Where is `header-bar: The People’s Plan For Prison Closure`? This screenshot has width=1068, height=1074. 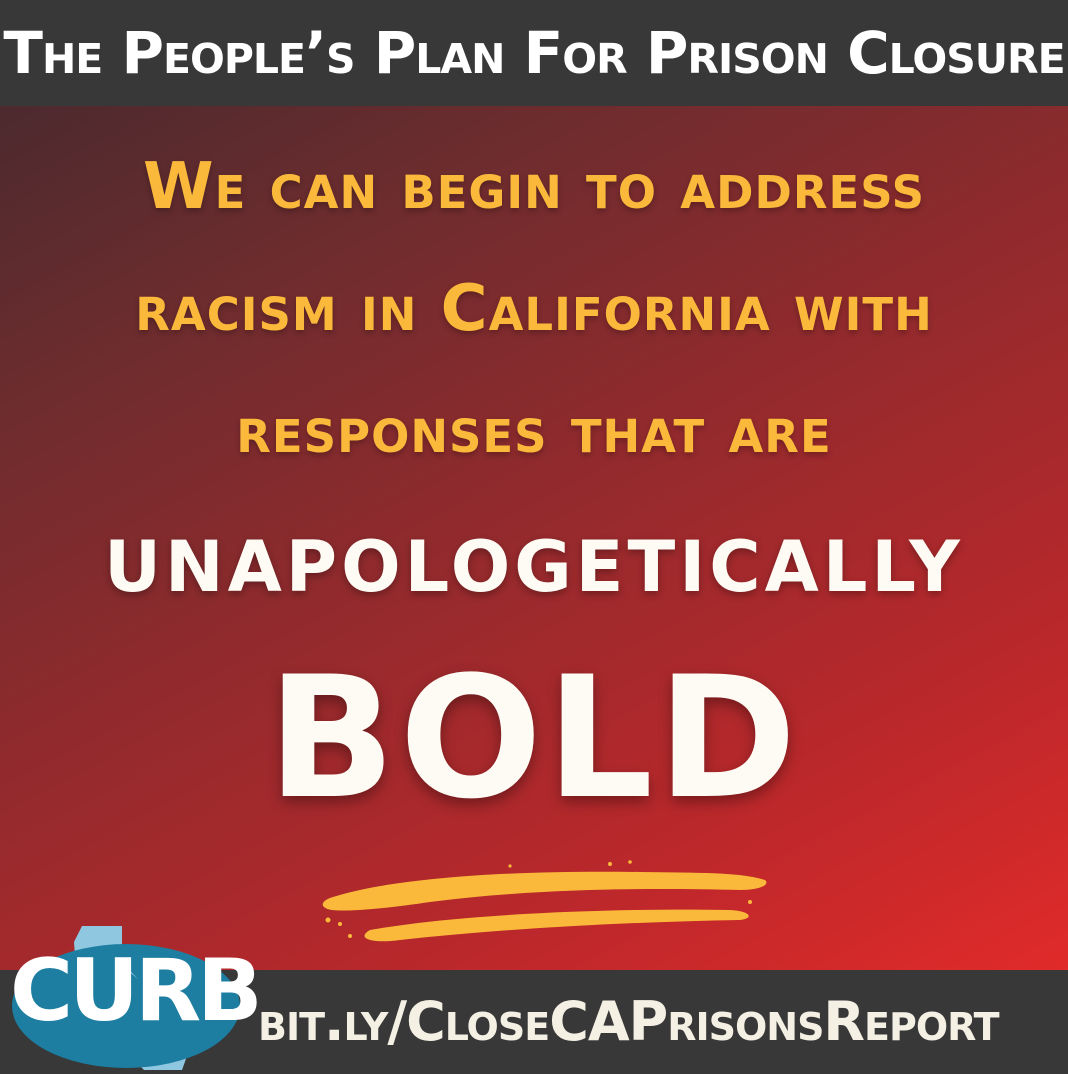
header-bar: The People’s Plan For Prison Closure is located at coordinates (534, 53).